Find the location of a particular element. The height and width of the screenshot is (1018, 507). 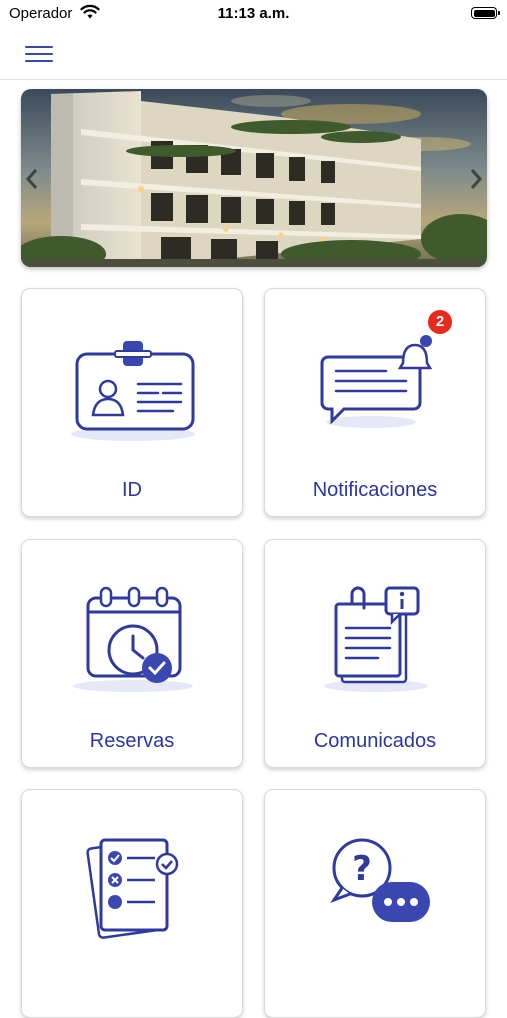

clipboard-info-icon is located at coordinates (376, 639).